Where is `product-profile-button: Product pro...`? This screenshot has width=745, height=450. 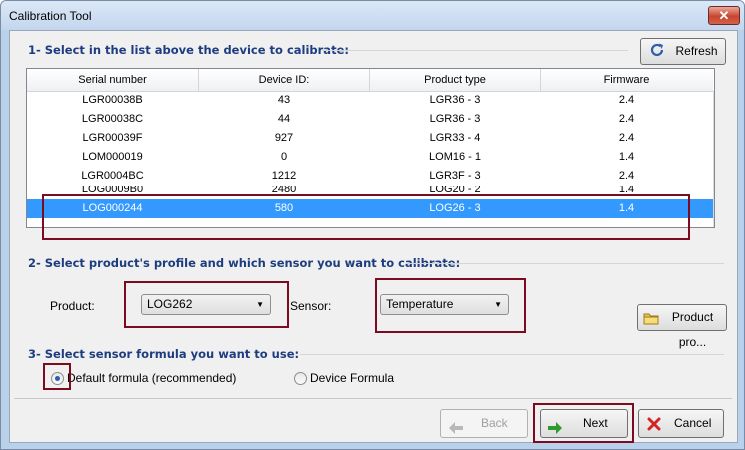 product-profile-button: Product pro... is located at coordinates (682, 326).